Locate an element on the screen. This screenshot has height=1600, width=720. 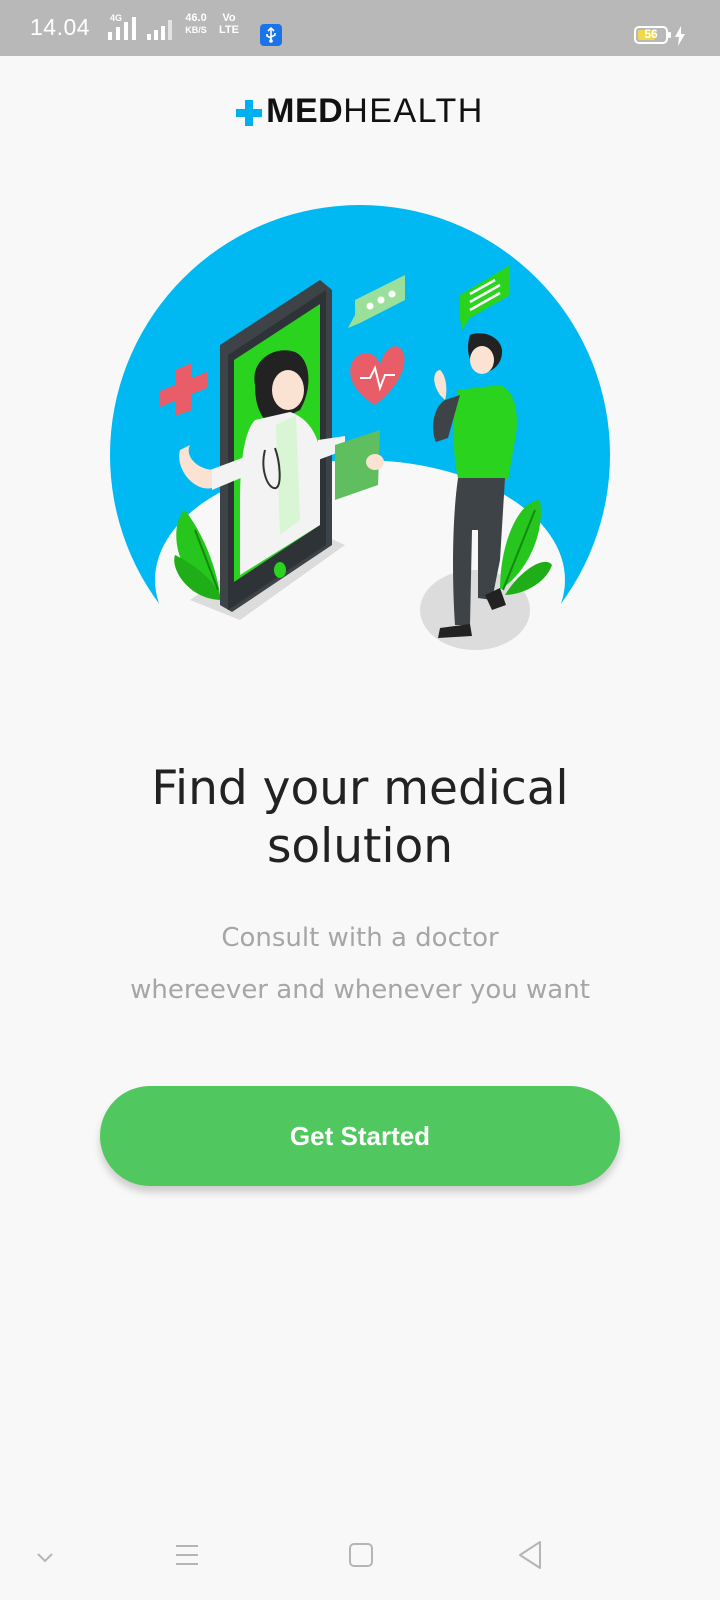
medical-cross-icon is located at coordinates (249, 113).